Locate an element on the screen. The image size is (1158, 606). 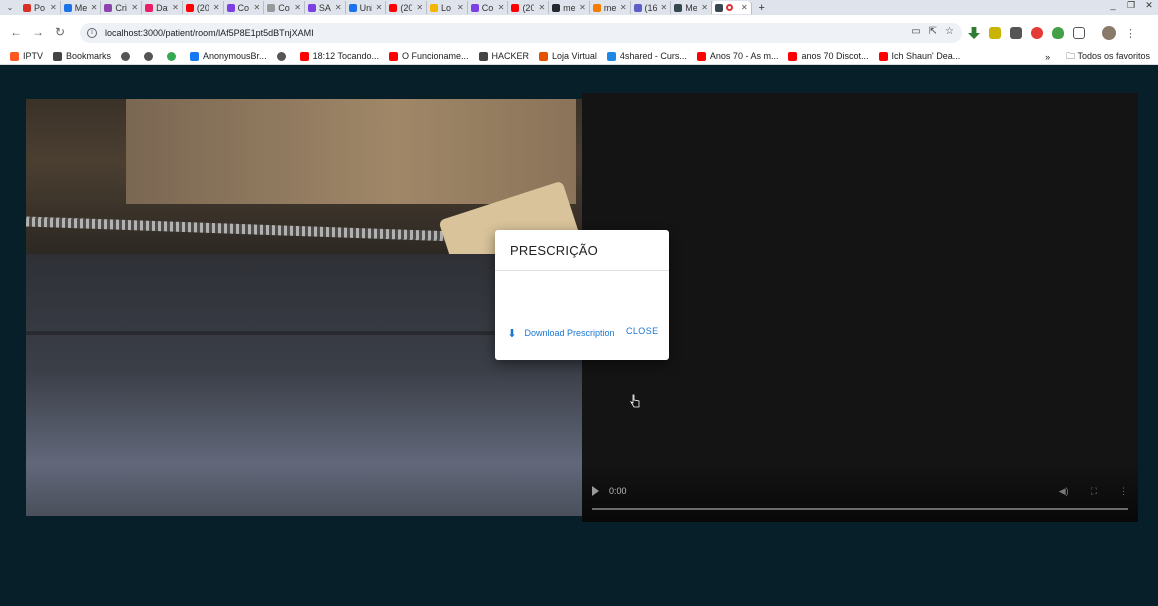
restore-icon: ❐ is located at coordinates (1131, 7).